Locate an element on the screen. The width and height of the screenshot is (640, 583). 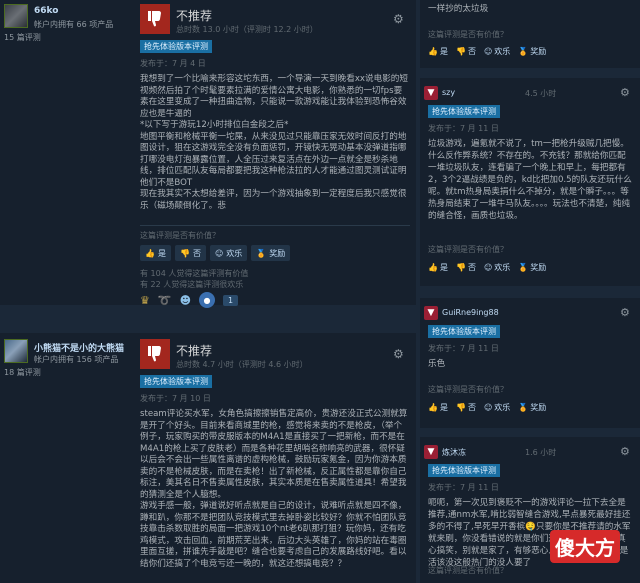
author-name: 炼沐冻 is located at coordinates (454, 452).